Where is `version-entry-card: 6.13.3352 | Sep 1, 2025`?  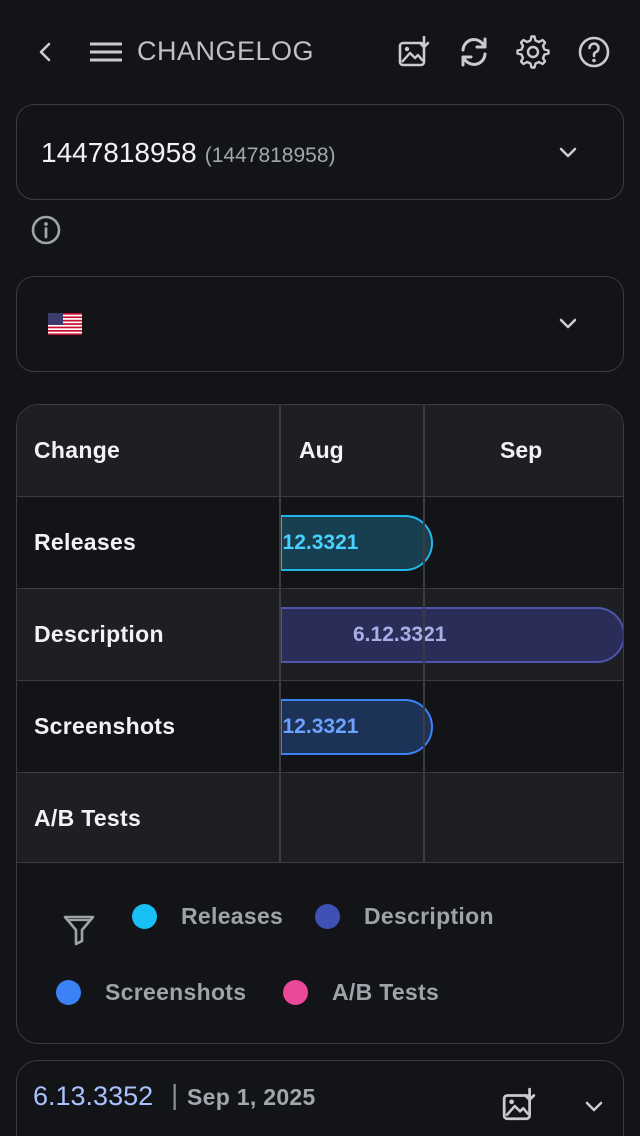
version-entry-card: 6.13.3352 | Sep 1, 2025 is located at coordinates (320, 1098).